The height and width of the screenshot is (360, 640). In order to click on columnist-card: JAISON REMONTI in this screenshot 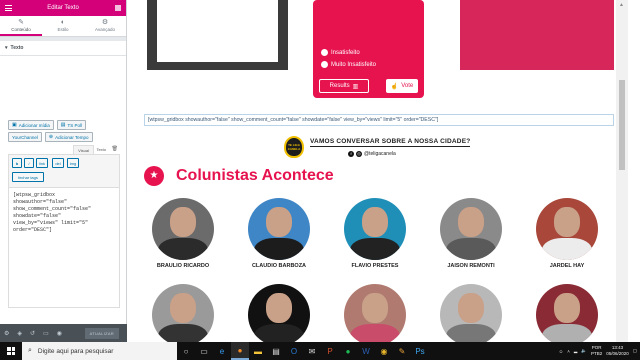, I will do `click(471, 233)`.